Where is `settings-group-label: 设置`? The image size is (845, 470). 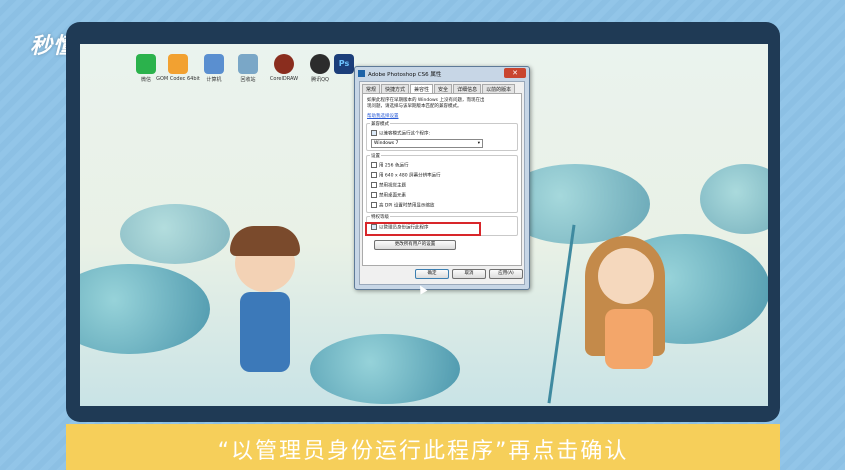 settings-group-label: 设置 is located at coordinates (375, 156).